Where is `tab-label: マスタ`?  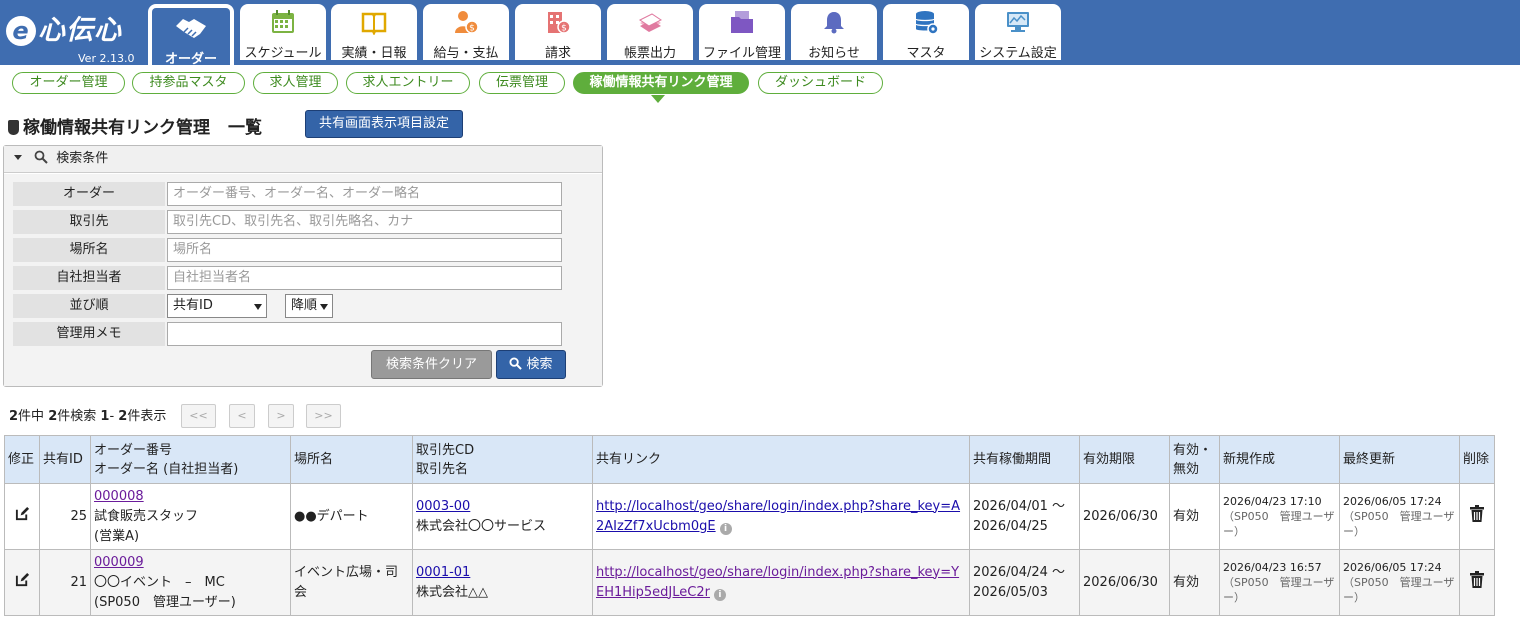
tab-label: マスタ is located at coordinates (926, 53).